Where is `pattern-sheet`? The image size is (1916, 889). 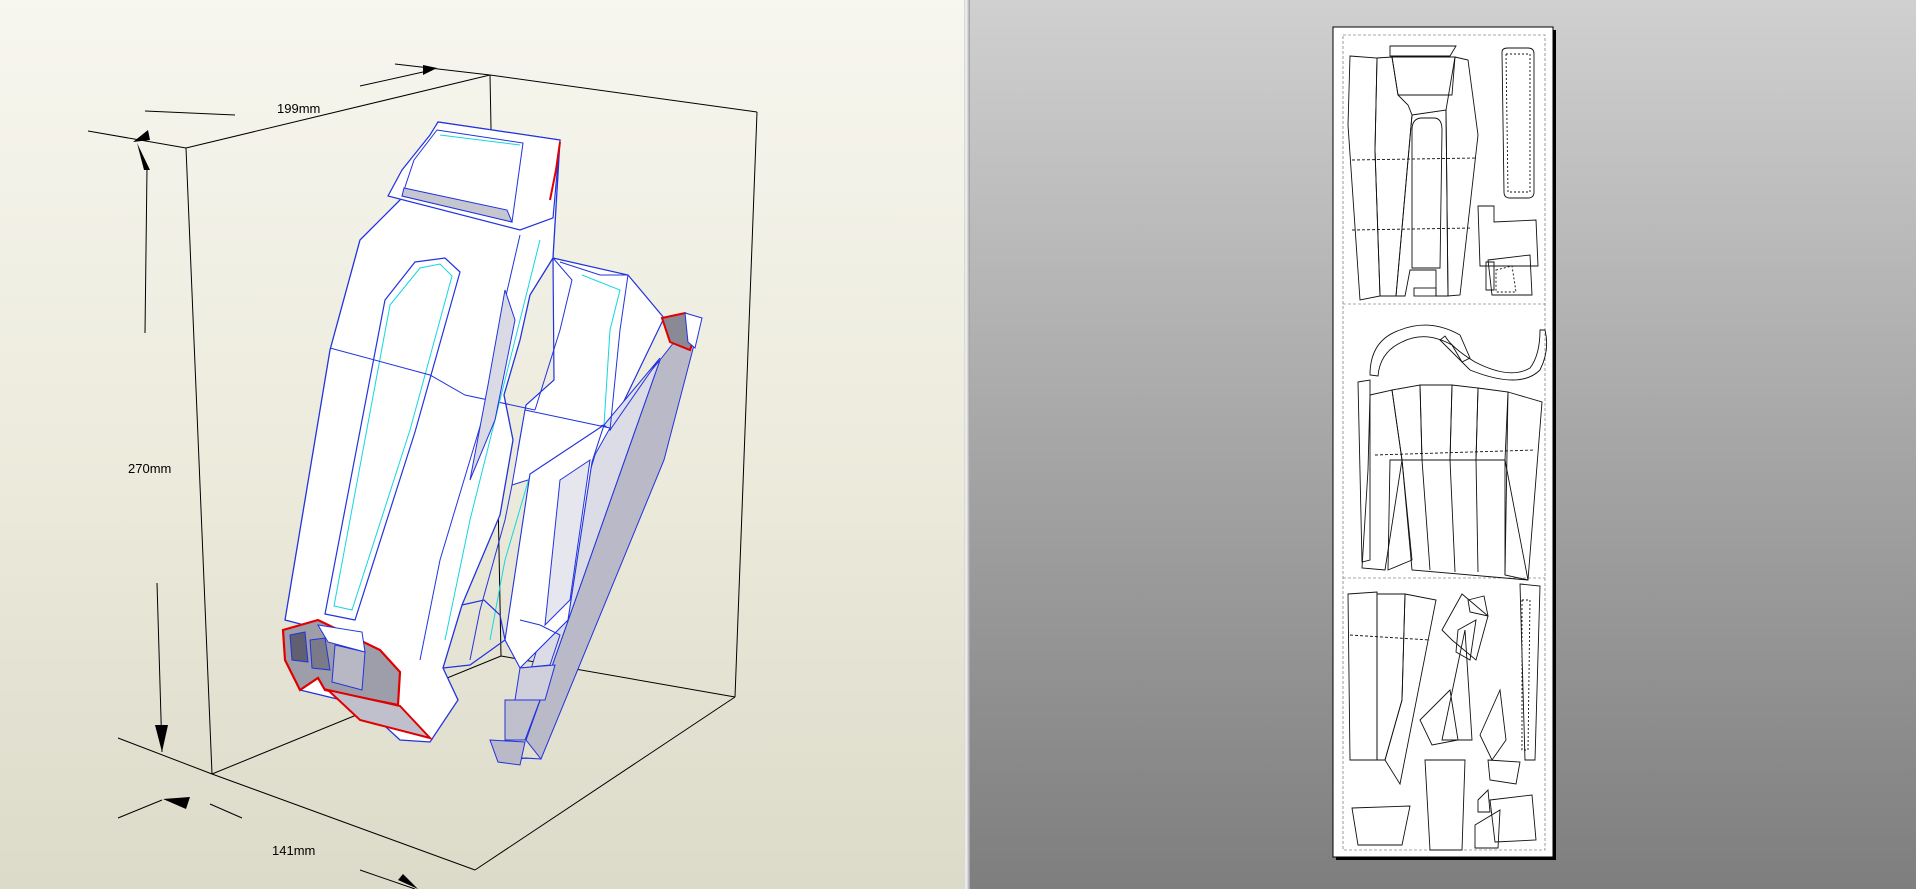 pattern-sheet is located at coordinates (1444, 443).